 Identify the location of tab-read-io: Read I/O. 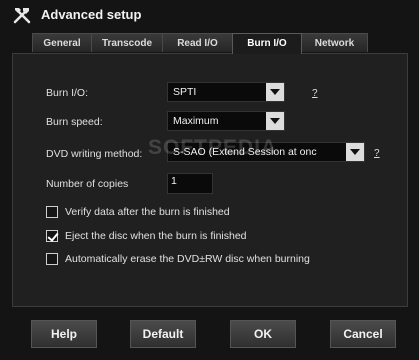
(197, 42).